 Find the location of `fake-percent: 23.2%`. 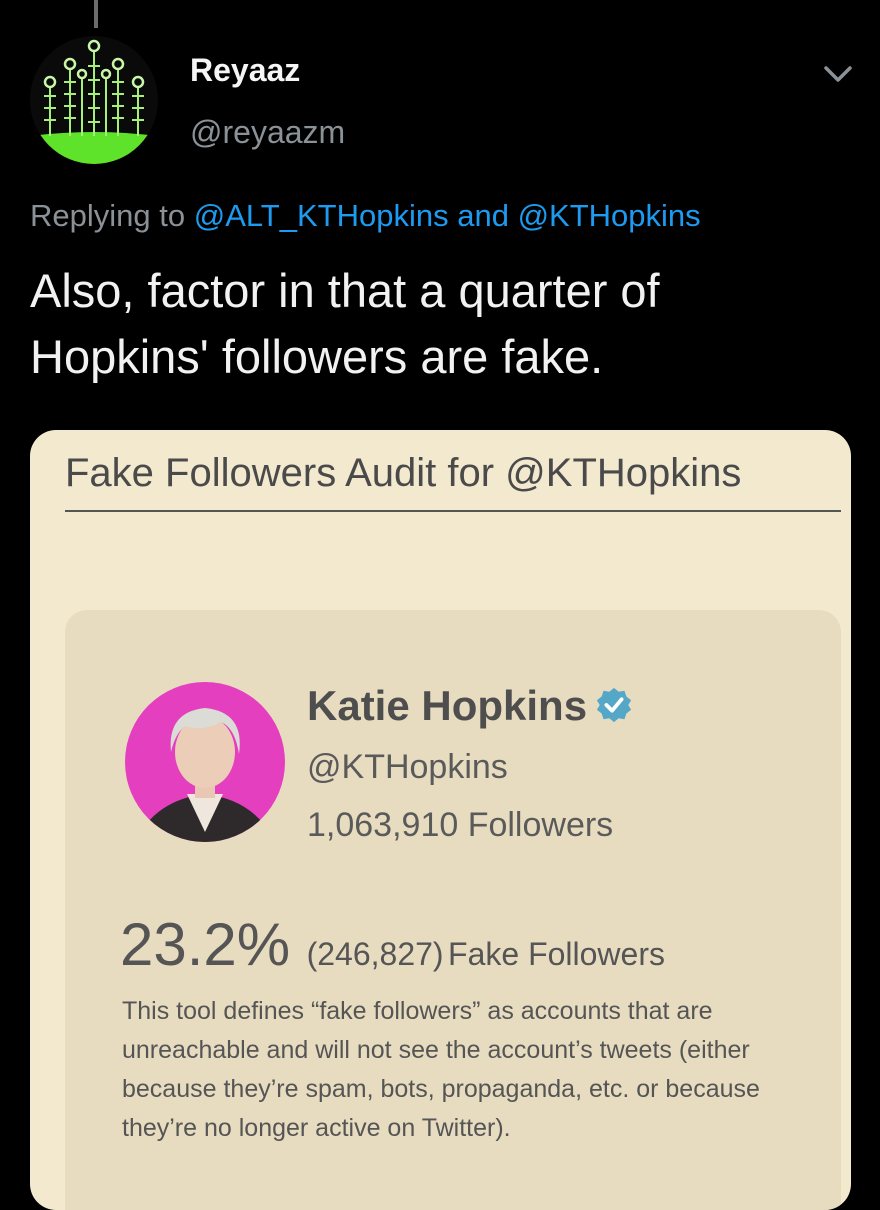

fake-percent: 23.2% is located at coordinates (205, 944).